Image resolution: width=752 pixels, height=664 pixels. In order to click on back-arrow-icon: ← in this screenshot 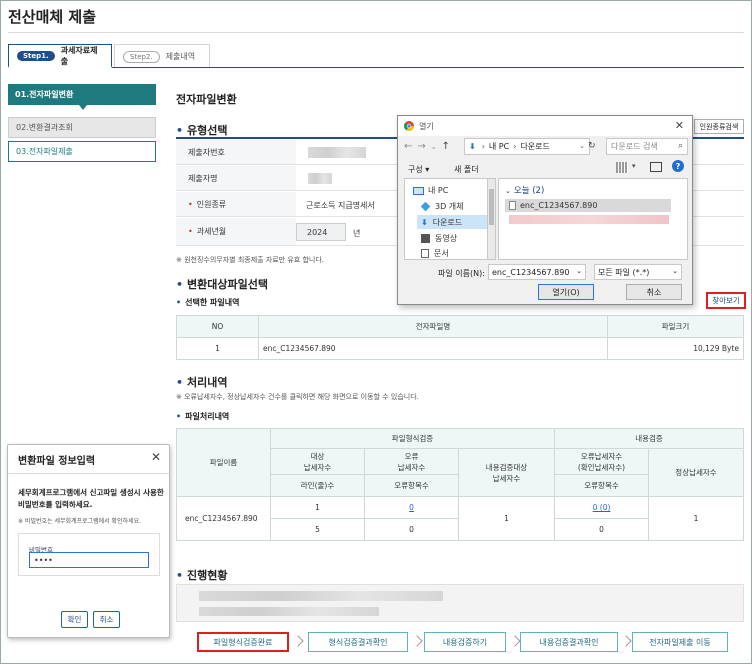, I will do `click(410, 146)`.